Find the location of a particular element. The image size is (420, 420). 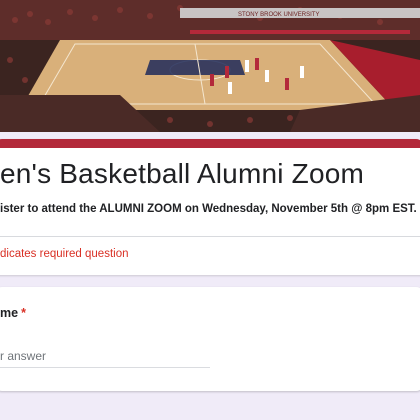

arena-sign-text: STONY BROOK UNIVERSITY is located at coordinates (278, 15).